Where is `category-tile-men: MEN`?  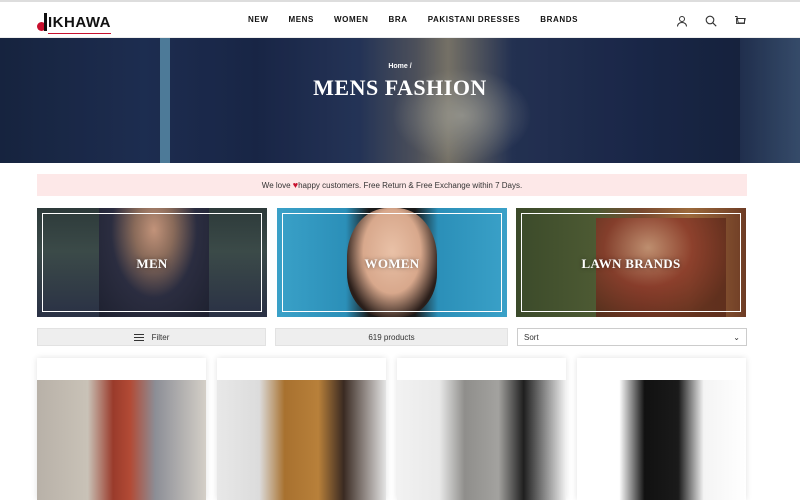 category-tile-men: MEN is located at coordinates (152, 262).